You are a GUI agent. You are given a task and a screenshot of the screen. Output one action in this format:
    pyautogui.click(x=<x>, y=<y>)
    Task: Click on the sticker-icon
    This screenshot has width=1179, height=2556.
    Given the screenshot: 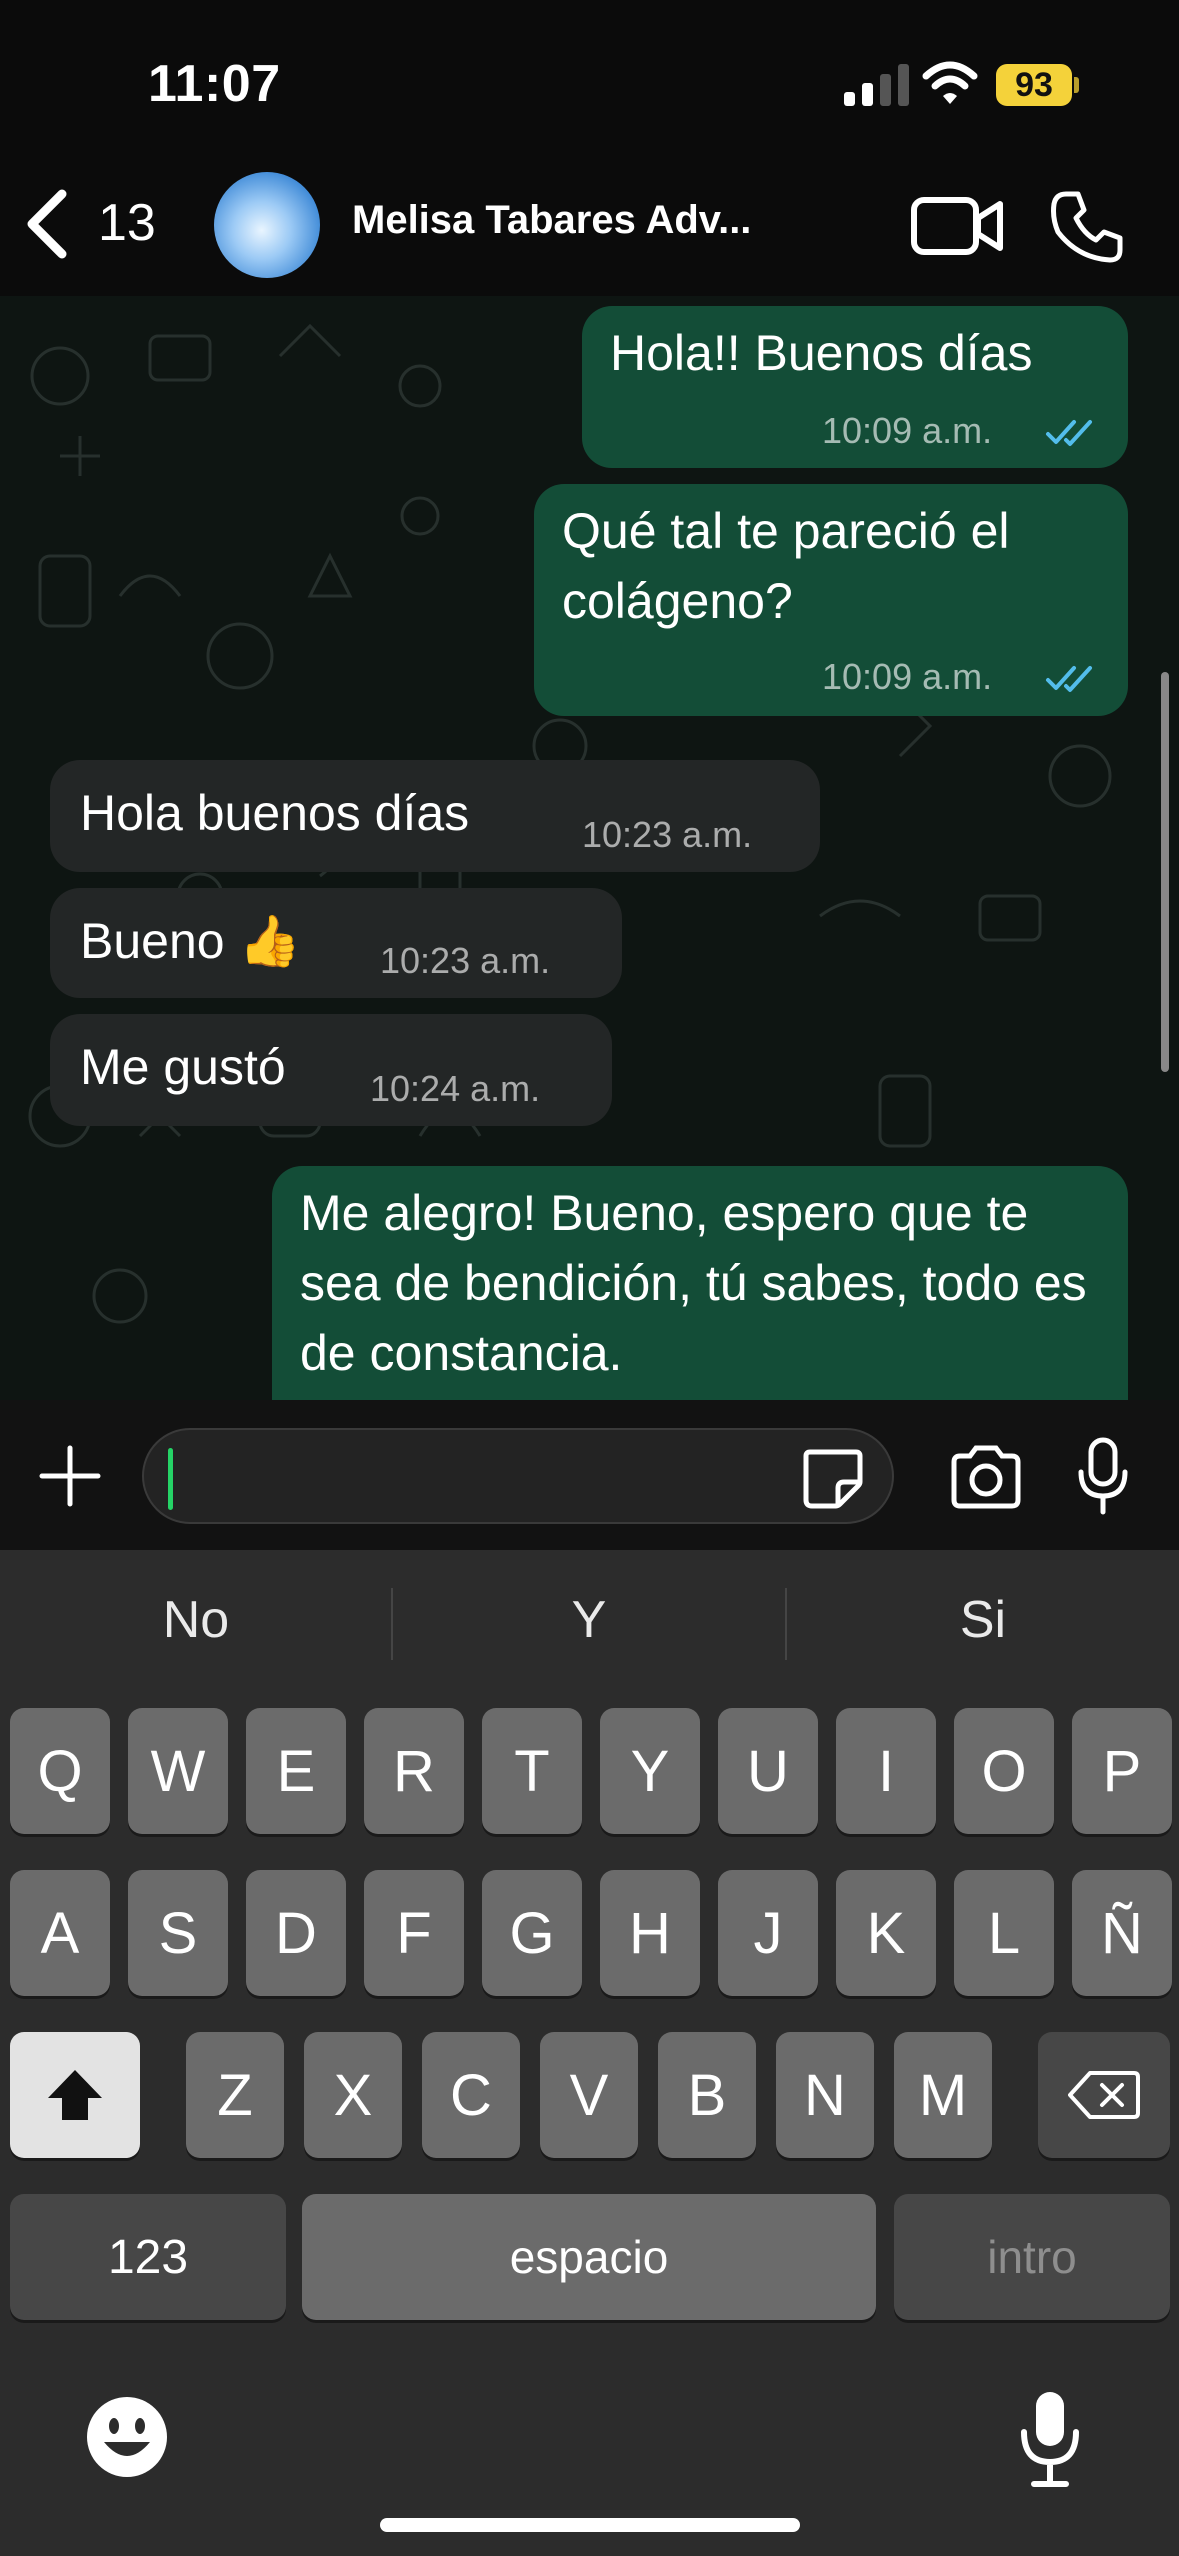 What is the action you would take?
    pyautogui.click(x=833, y=1477)
    